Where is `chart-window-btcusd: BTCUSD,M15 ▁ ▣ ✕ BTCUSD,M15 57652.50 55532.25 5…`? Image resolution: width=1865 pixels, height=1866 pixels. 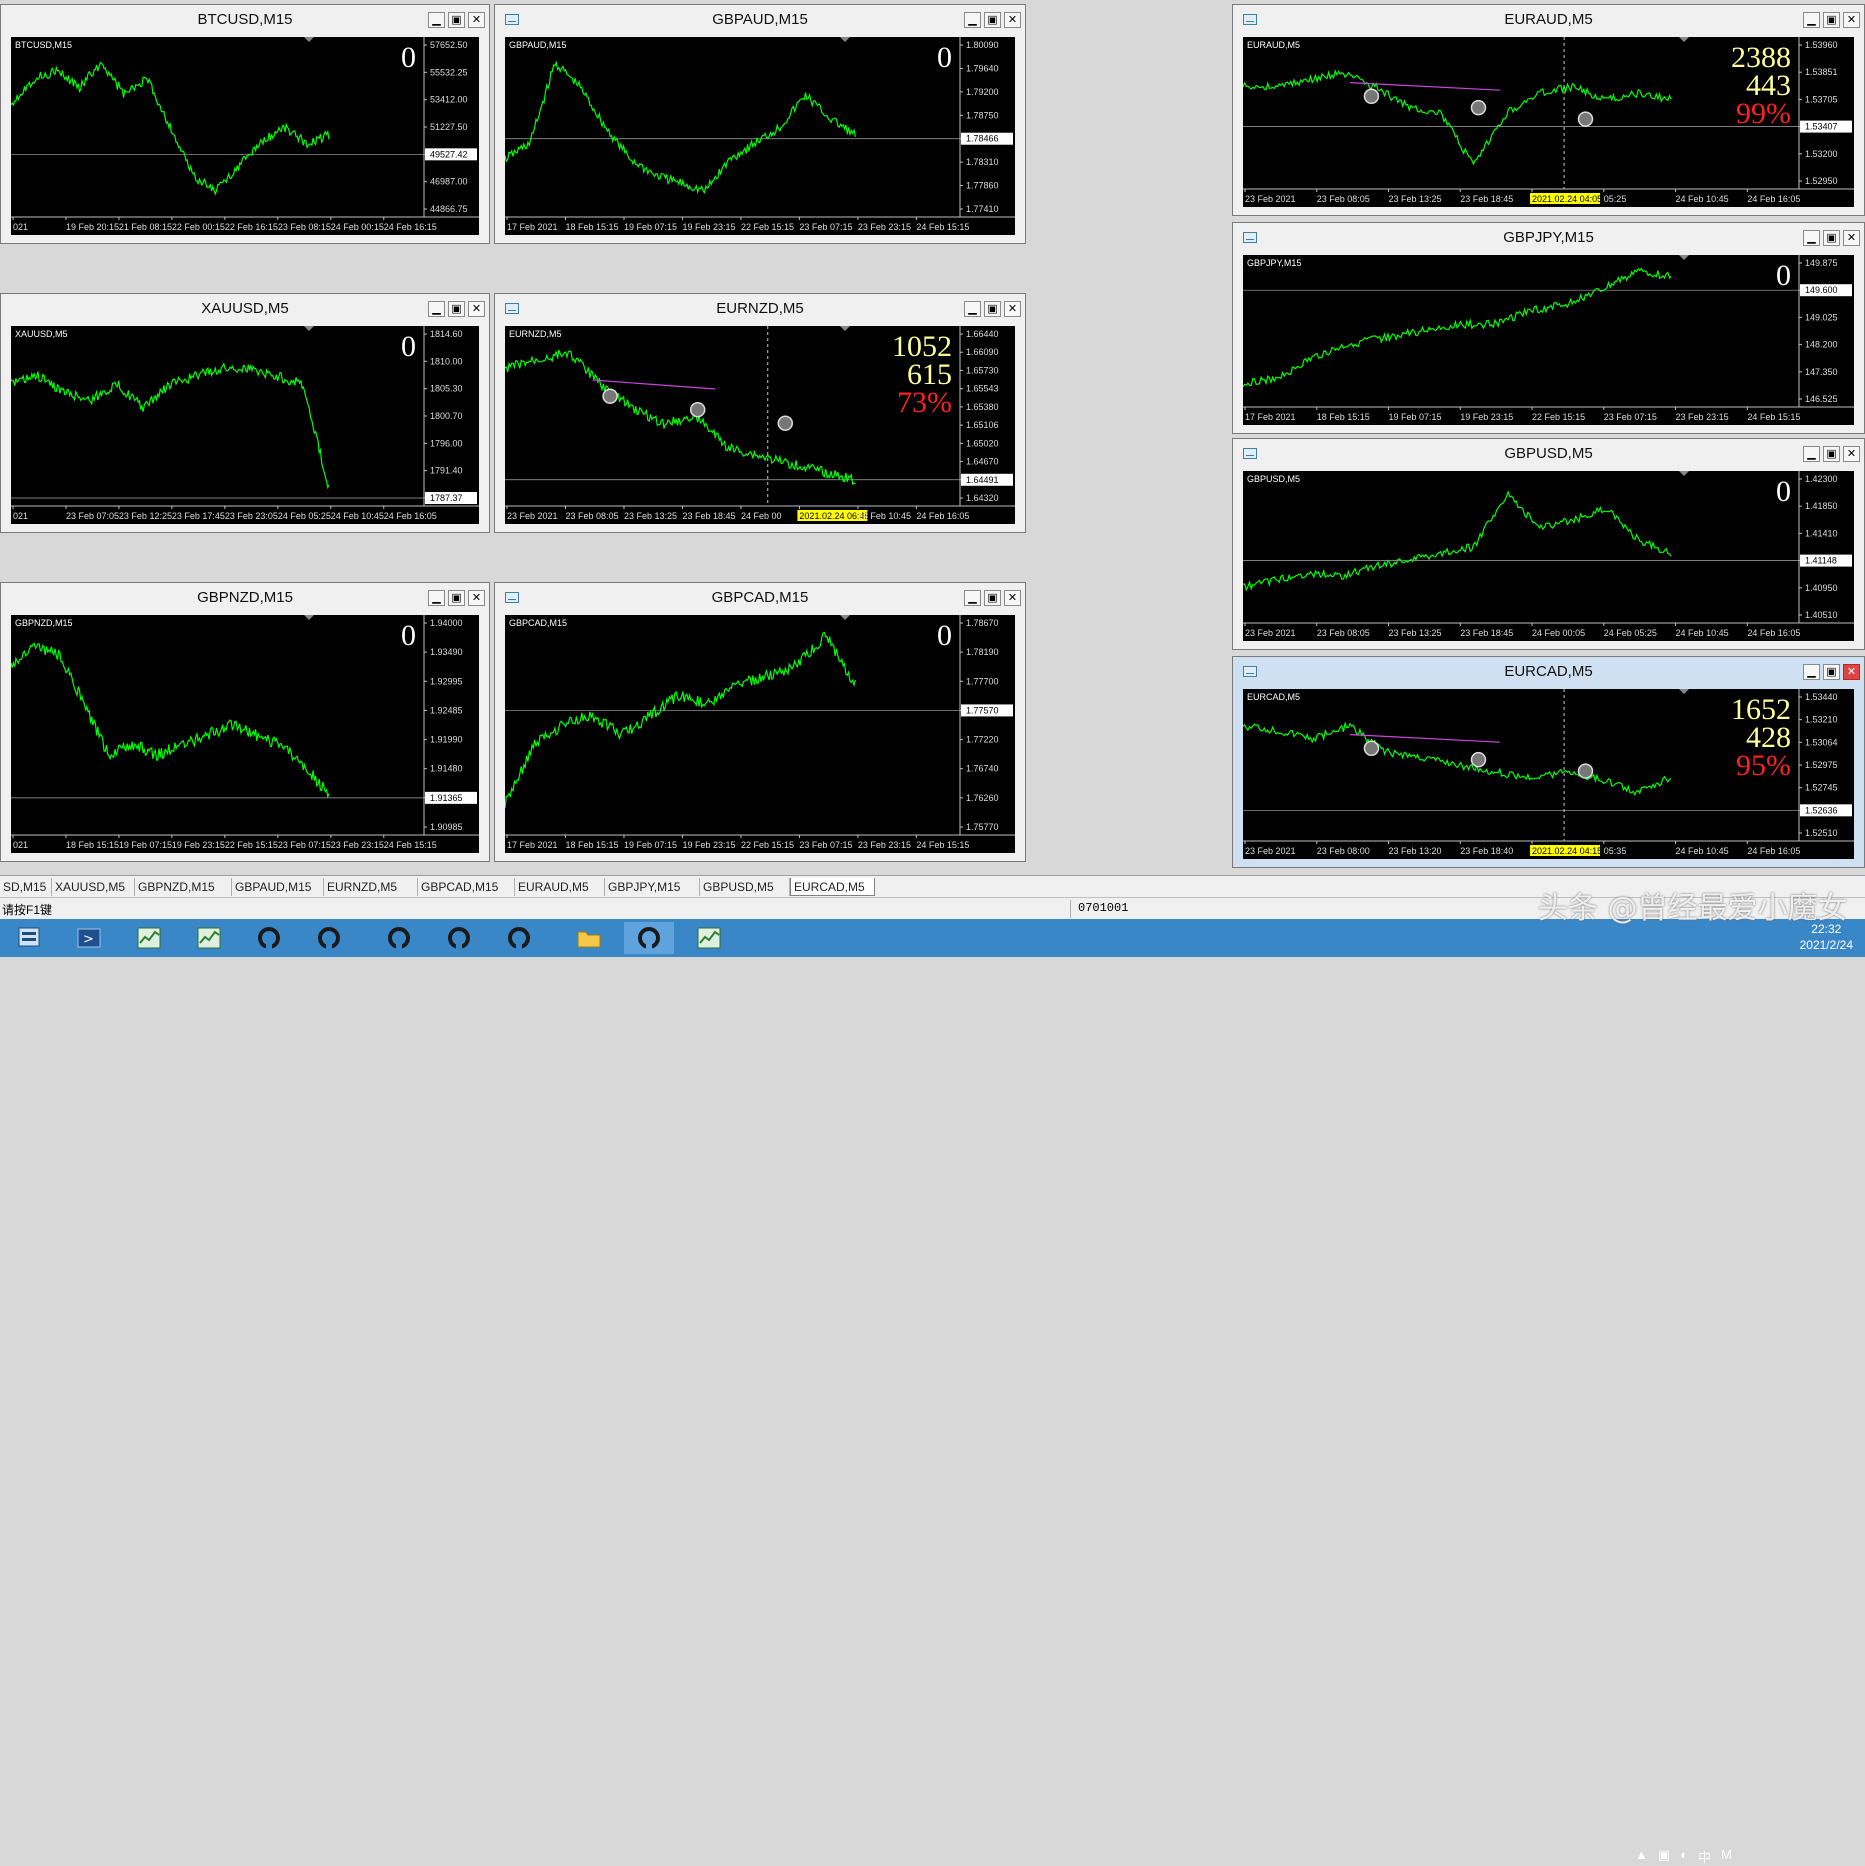 chart-window-btcusd: BTCUSD,M15 ▁ ▣ ✕ BTCUSD,M15 57652.50 55532.25 5… is located at coordinates (245, 124).